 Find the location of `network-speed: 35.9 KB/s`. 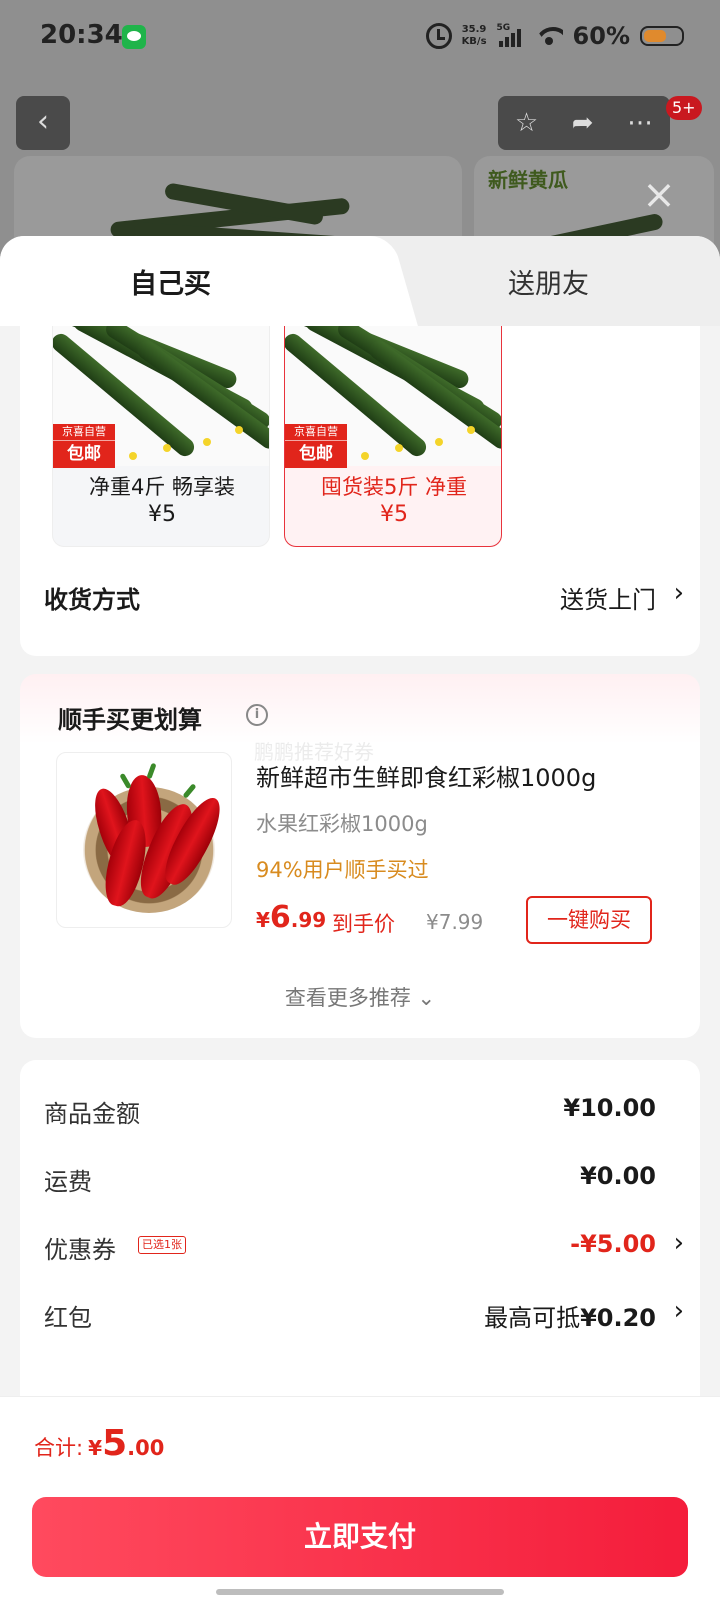

network-speed: 35.9 KB/s is located at coordinates (474, 36).